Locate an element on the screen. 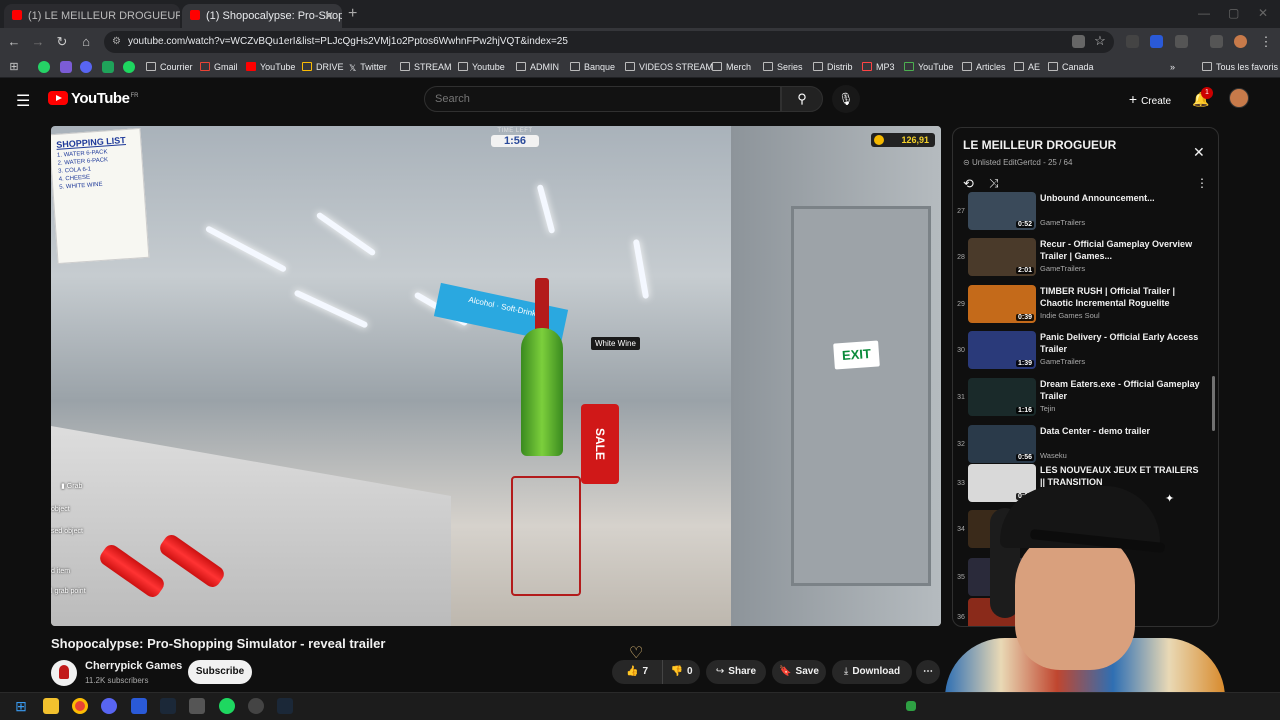 This screenshot has width=1280, height=720. minimize-icon: — is located at coordinates (1204, 13).